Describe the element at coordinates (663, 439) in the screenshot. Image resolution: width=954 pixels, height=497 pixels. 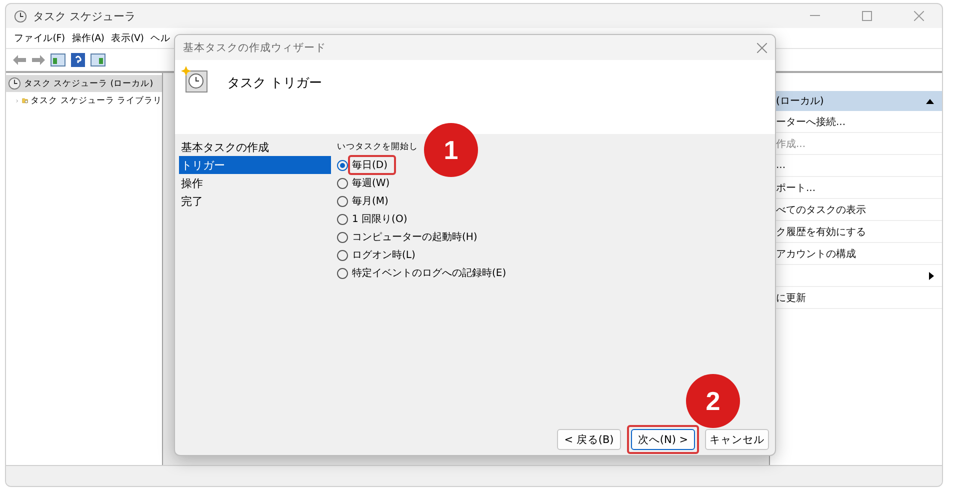
I see `dialog-button: 次へ(N) >` at that location.